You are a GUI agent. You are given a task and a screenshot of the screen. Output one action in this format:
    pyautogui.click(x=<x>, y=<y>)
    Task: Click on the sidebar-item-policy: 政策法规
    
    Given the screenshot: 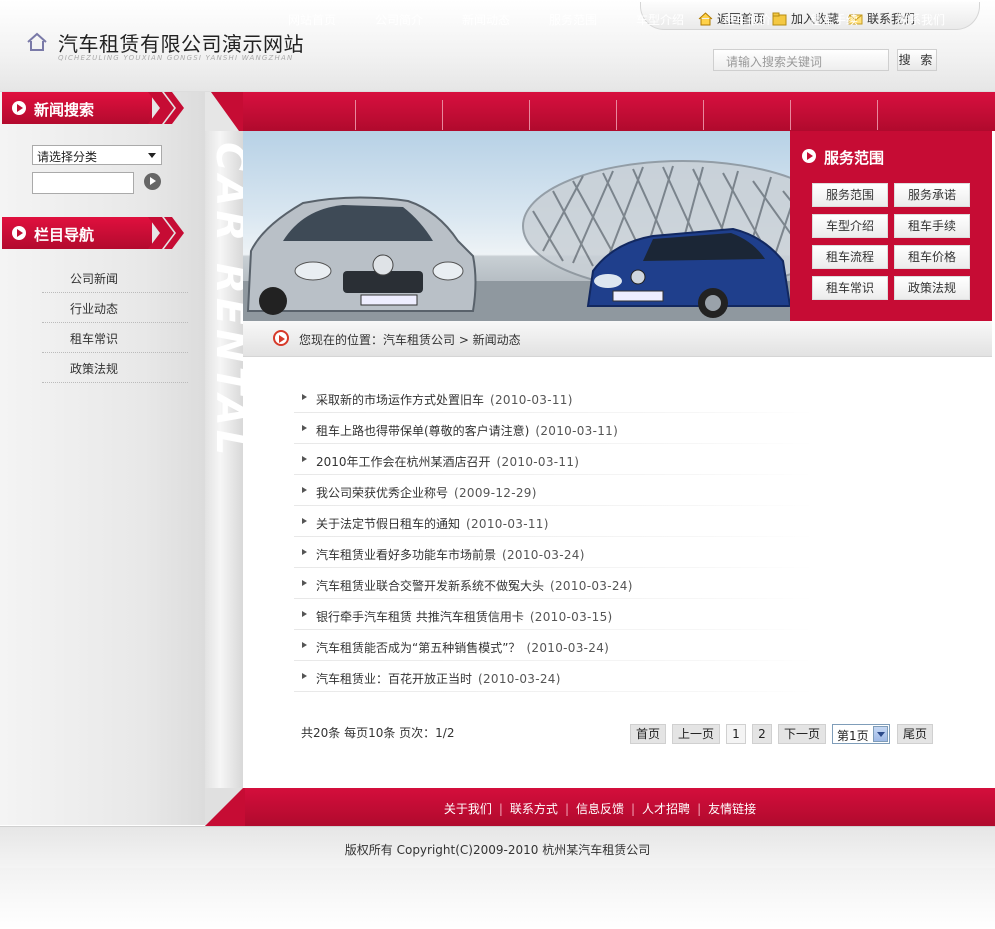 What is the action you would take?
    pyautogui.click(x=115, y=368)
    